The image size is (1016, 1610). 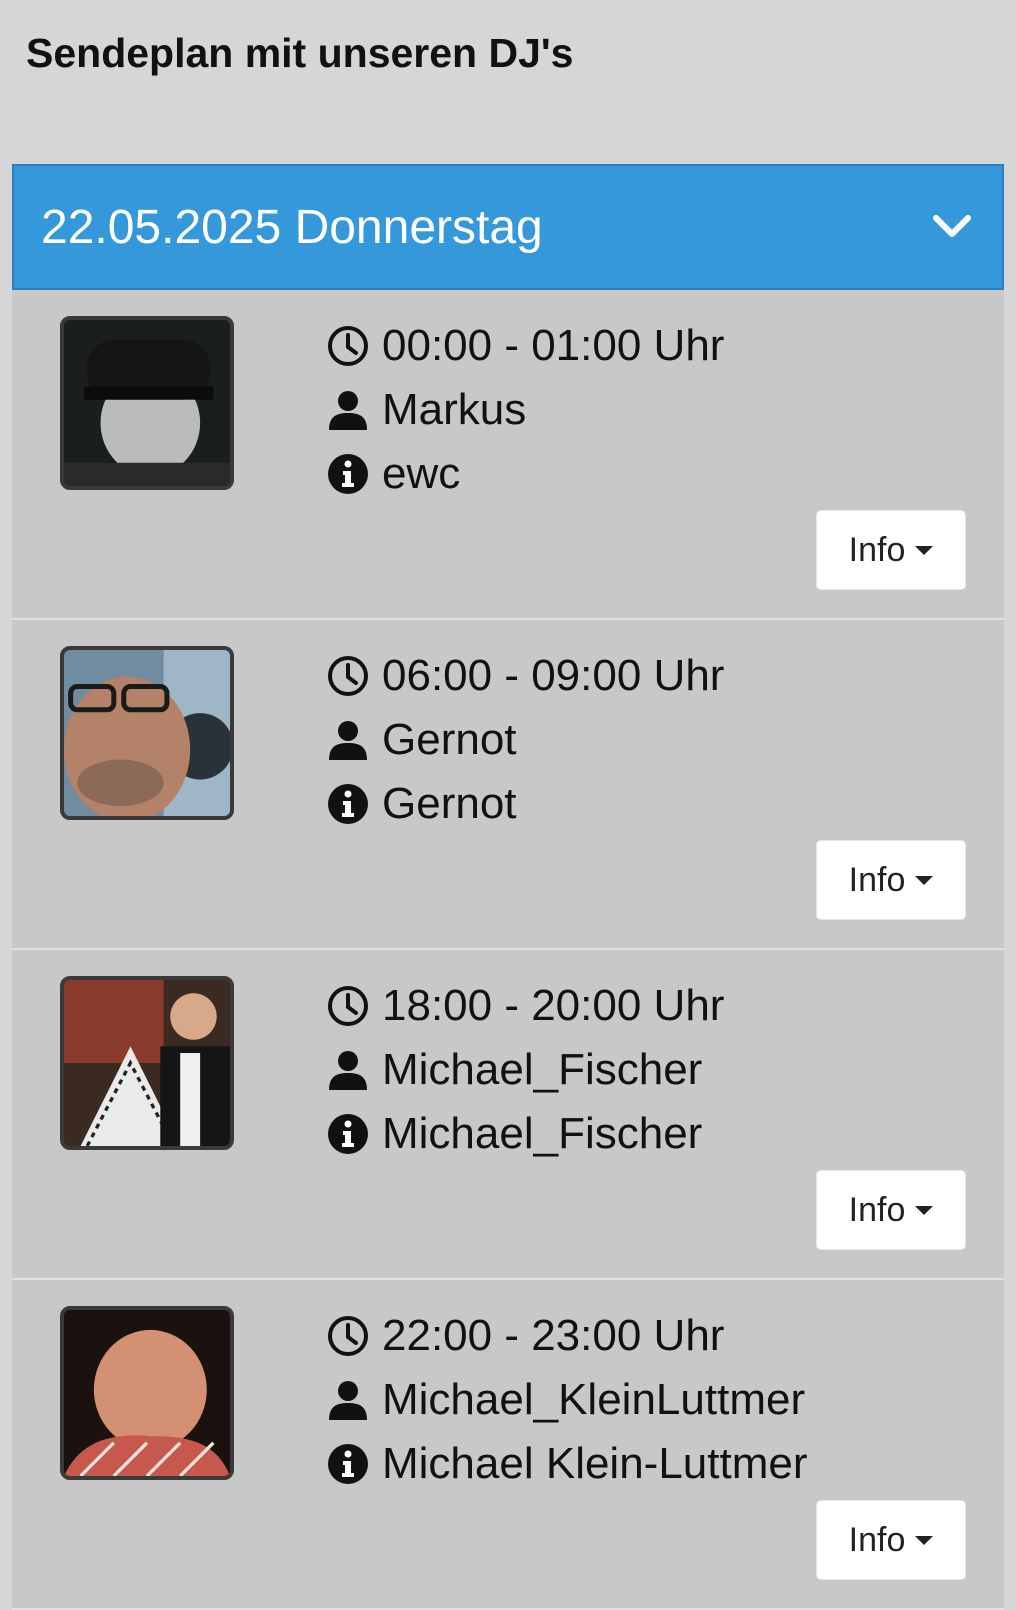 What do you see at coordinates (449, 803) in the screenshot?
I see `show-name: Gernot` at bounding box center [449, 803].